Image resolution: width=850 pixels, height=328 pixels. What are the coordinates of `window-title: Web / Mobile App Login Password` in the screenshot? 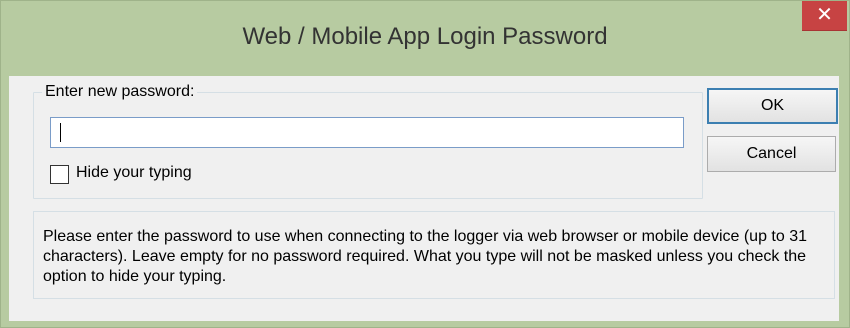 It's located at (425, 36).